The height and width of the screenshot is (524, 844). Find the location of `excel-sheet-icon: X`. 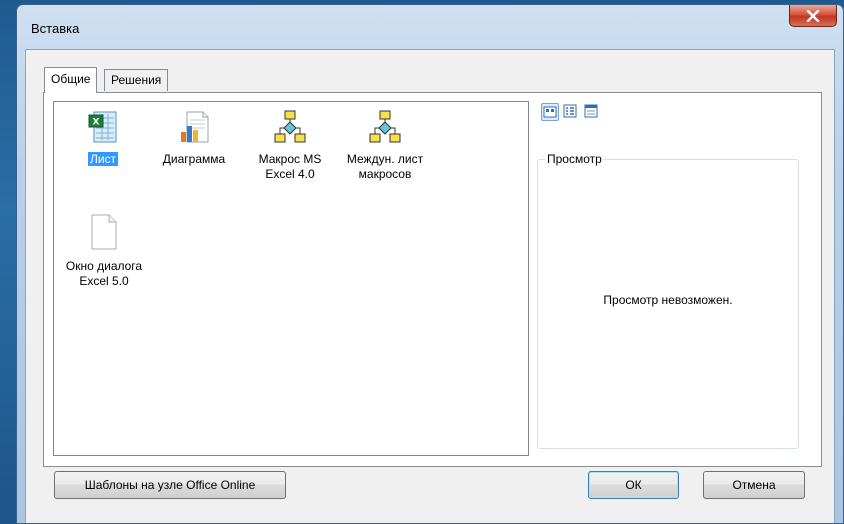

excel-sheet-icon: X is located at coordinates (102, 127).